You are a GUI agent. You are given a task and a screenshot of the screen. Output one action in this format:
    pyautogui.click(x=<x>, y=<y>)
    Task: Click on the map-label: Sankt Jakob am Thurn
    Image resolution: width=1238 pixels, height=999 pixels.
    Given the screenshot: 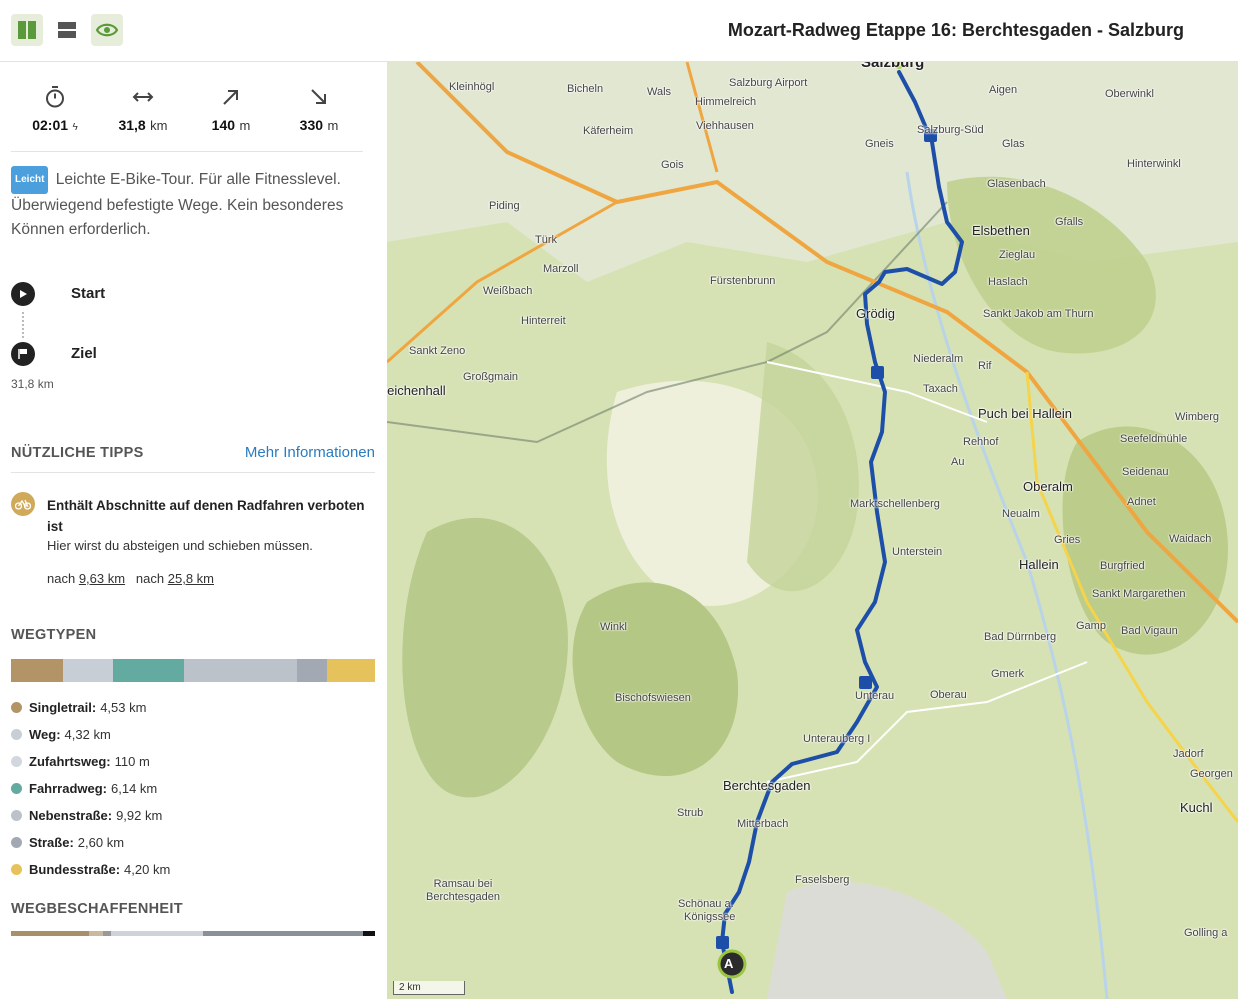 What is the action you would take?
    pyautogui.click(x=1038, y=314)
    